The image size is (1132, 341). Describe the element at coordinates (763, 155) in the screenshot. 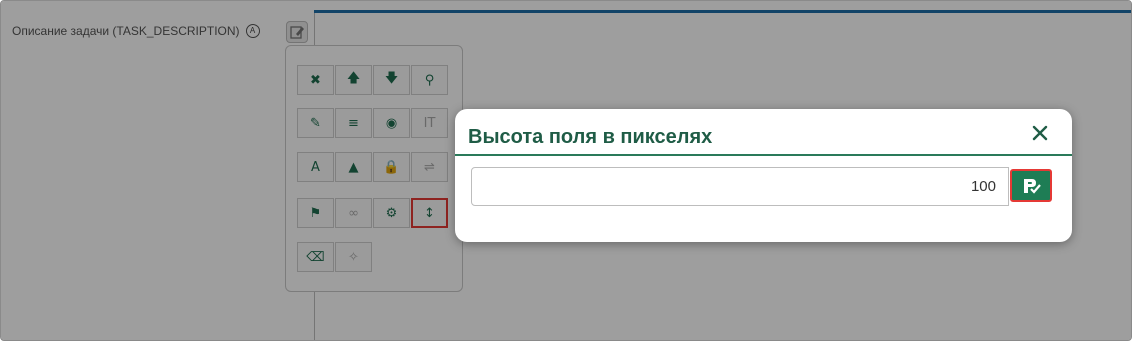

I see `dialog-divider` at that location.